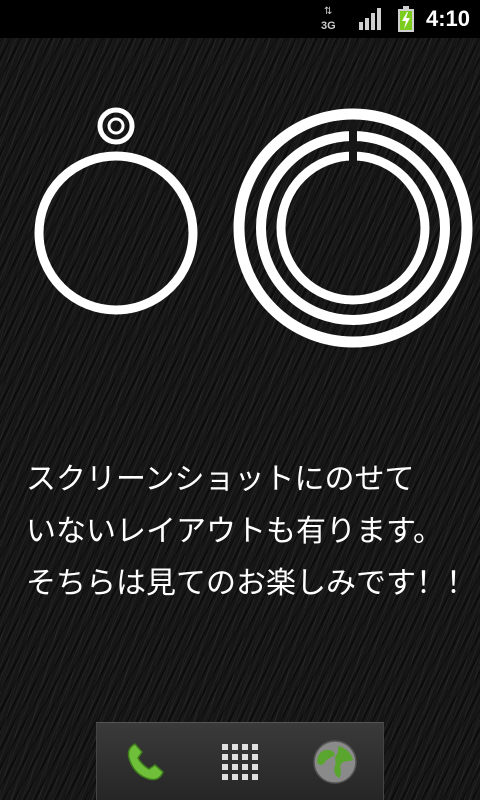  I want to click on app-drawer-button, so click(240, 762).